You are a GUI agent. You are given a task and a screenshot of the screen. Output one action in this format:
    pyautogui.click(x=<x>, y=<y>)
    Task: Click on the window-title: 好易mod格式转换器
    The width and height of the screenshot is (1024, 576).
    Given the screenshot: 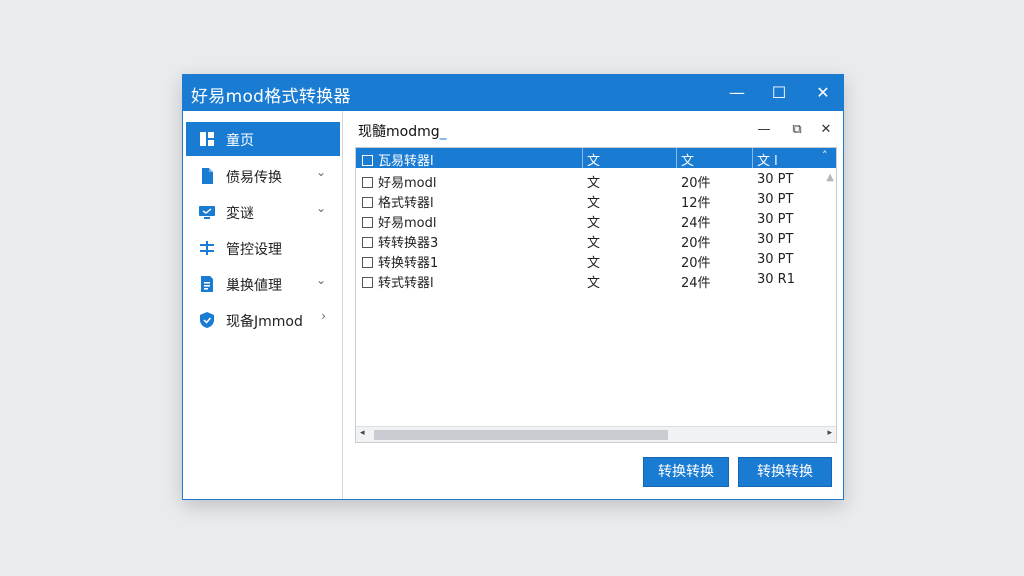 What is the action you would take?
    pyautogui.click(x=271, y=97)
    